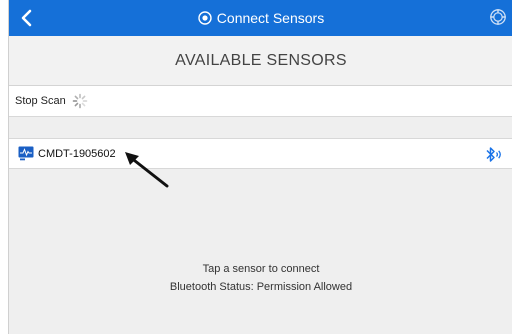 The width and height of the screenshot is (512, 334). I want to click on sensor-name: CMDT-1905602, so click(77, 153).